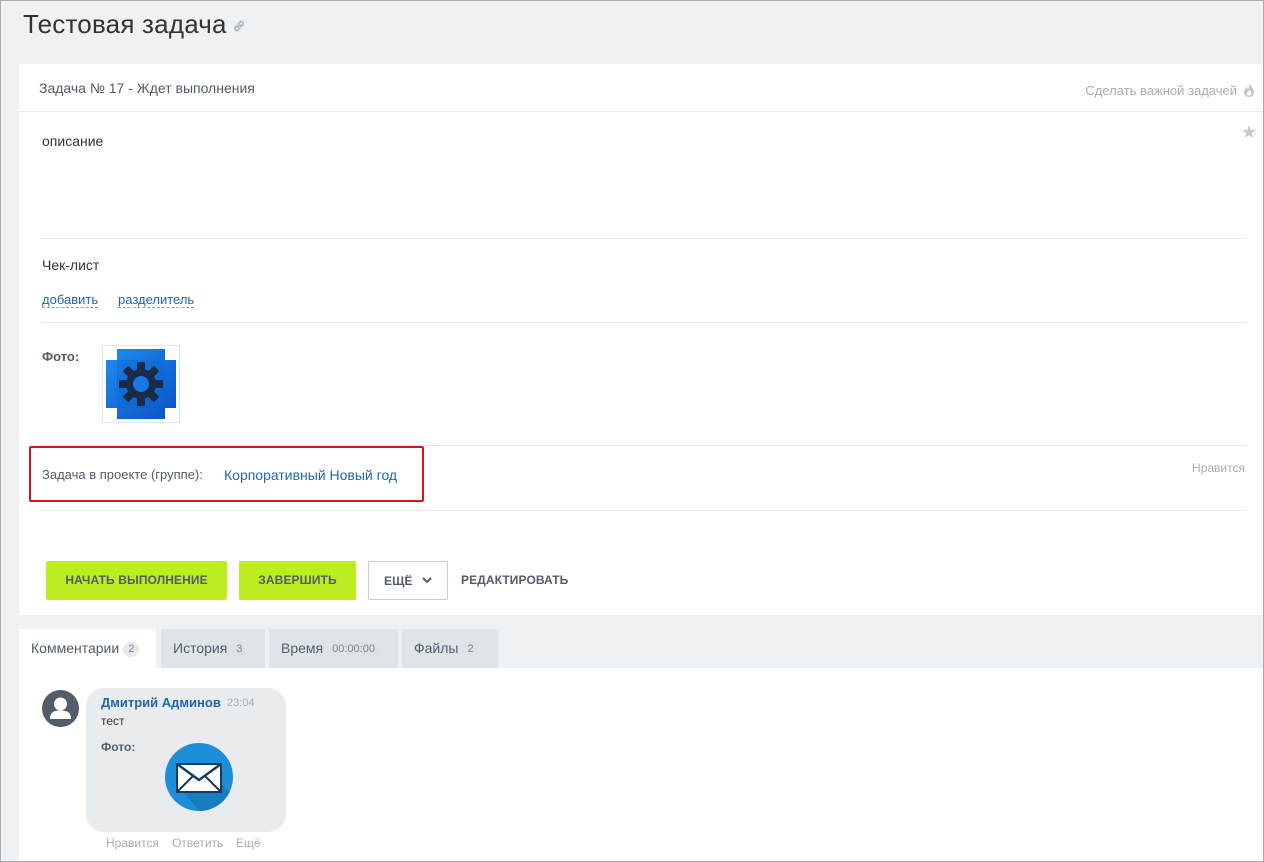 Image resolution: width=1264 pixels, height=862 pixels. I want to click on tab-history: История 3, so click(213, 648).